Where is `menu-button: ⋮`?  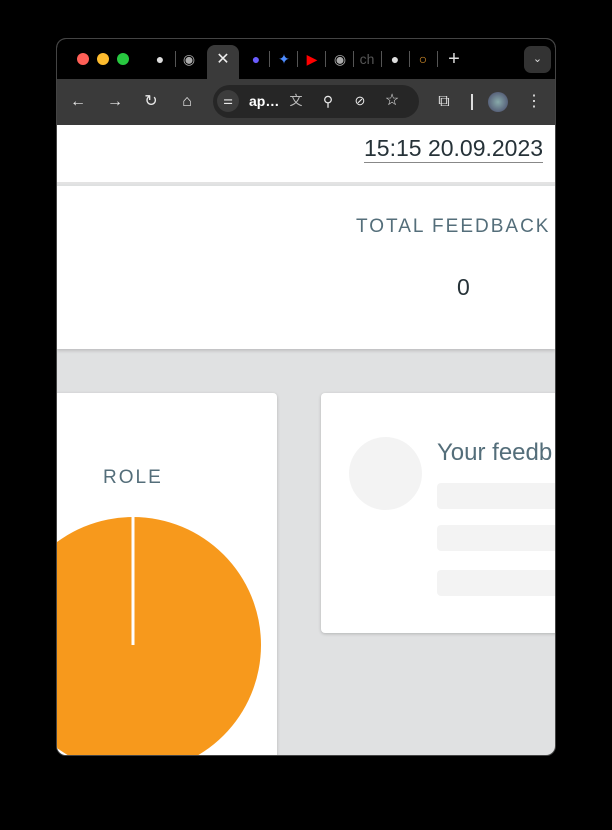
menu-button: ⋮ is located at coordinates (534, 102).